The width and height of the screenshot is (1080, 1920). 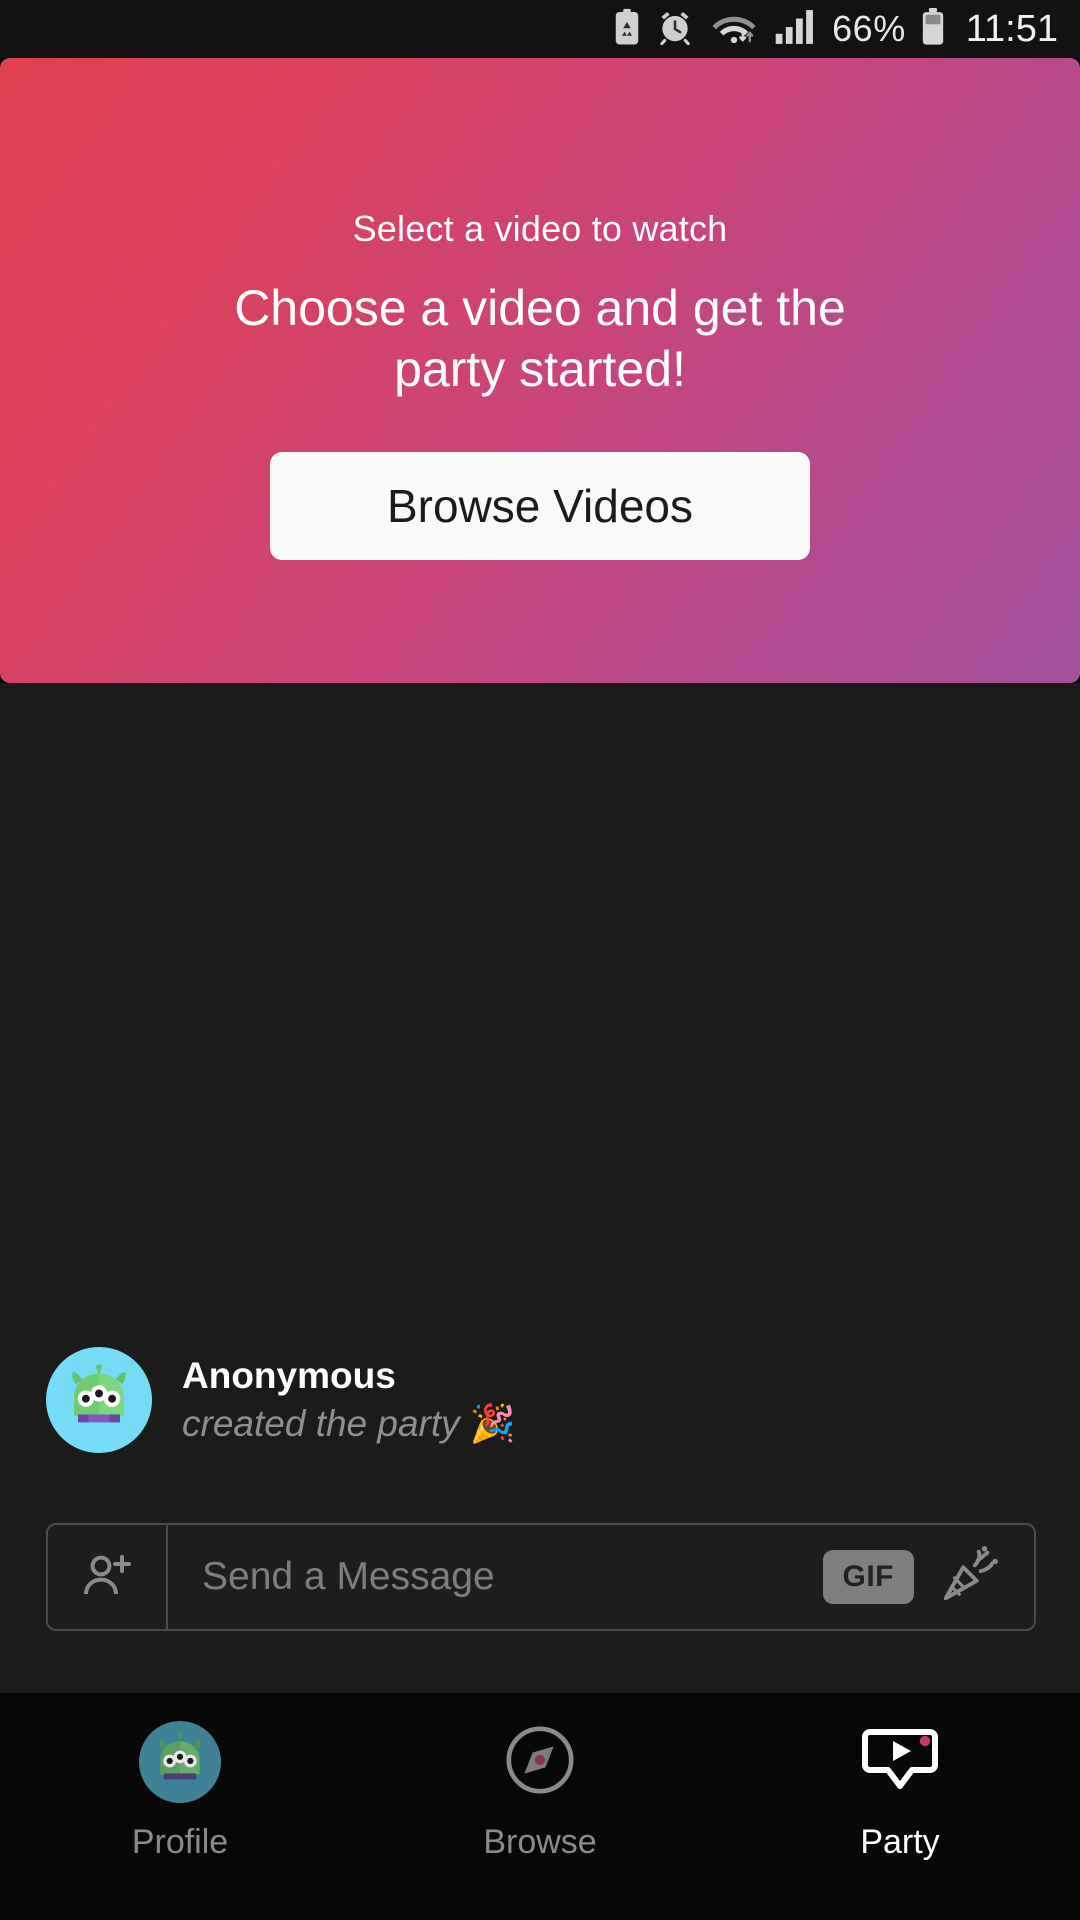 I want to click on add-person-icon, so click(x=107, y=1577).